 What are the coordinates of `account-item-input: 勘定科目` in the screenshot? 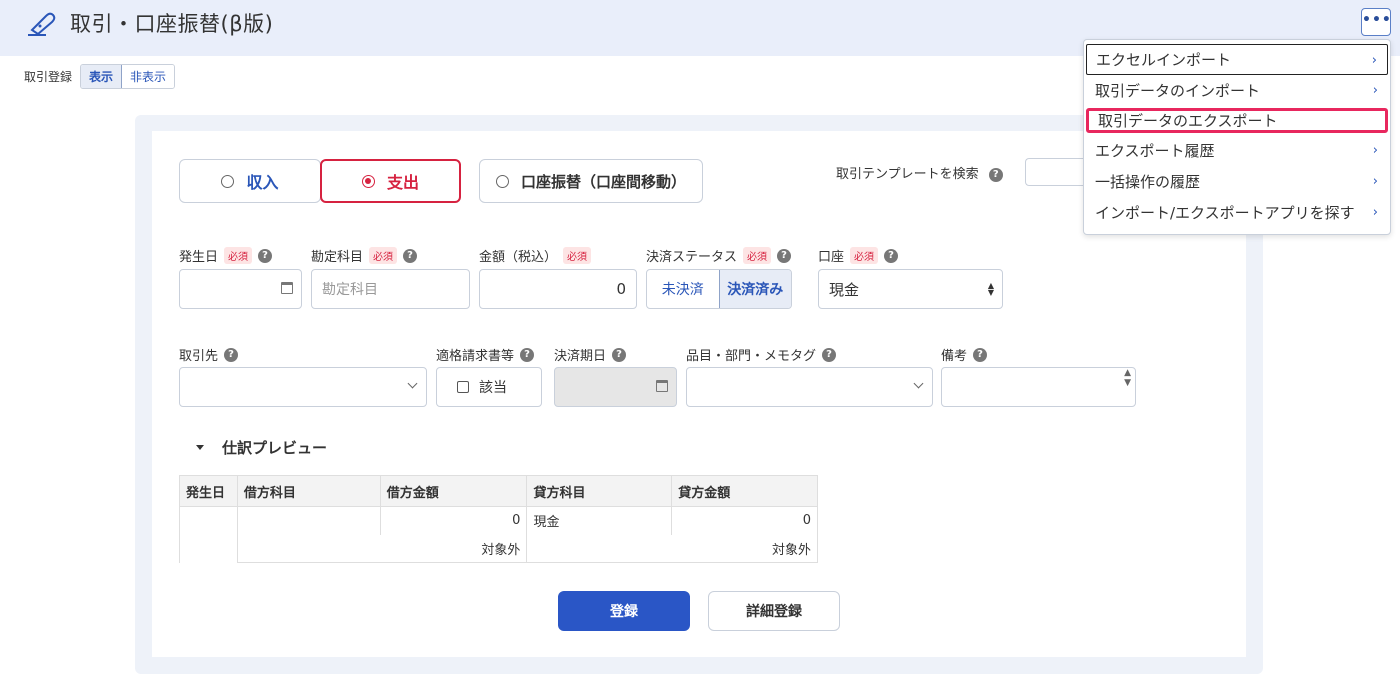 It's located at (390, 289).